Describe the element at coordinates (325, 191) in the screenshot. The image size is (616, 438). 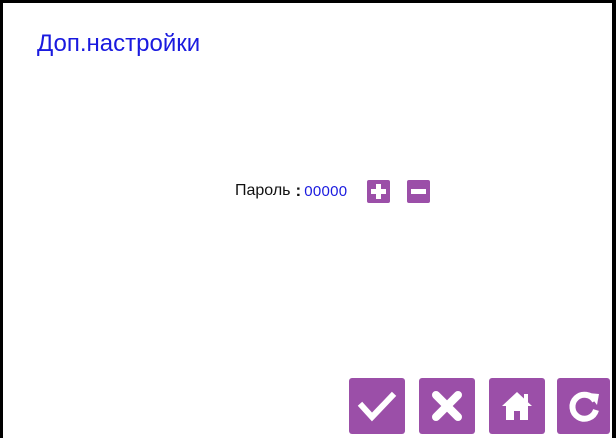
I see `password-value: 00000` at that location.